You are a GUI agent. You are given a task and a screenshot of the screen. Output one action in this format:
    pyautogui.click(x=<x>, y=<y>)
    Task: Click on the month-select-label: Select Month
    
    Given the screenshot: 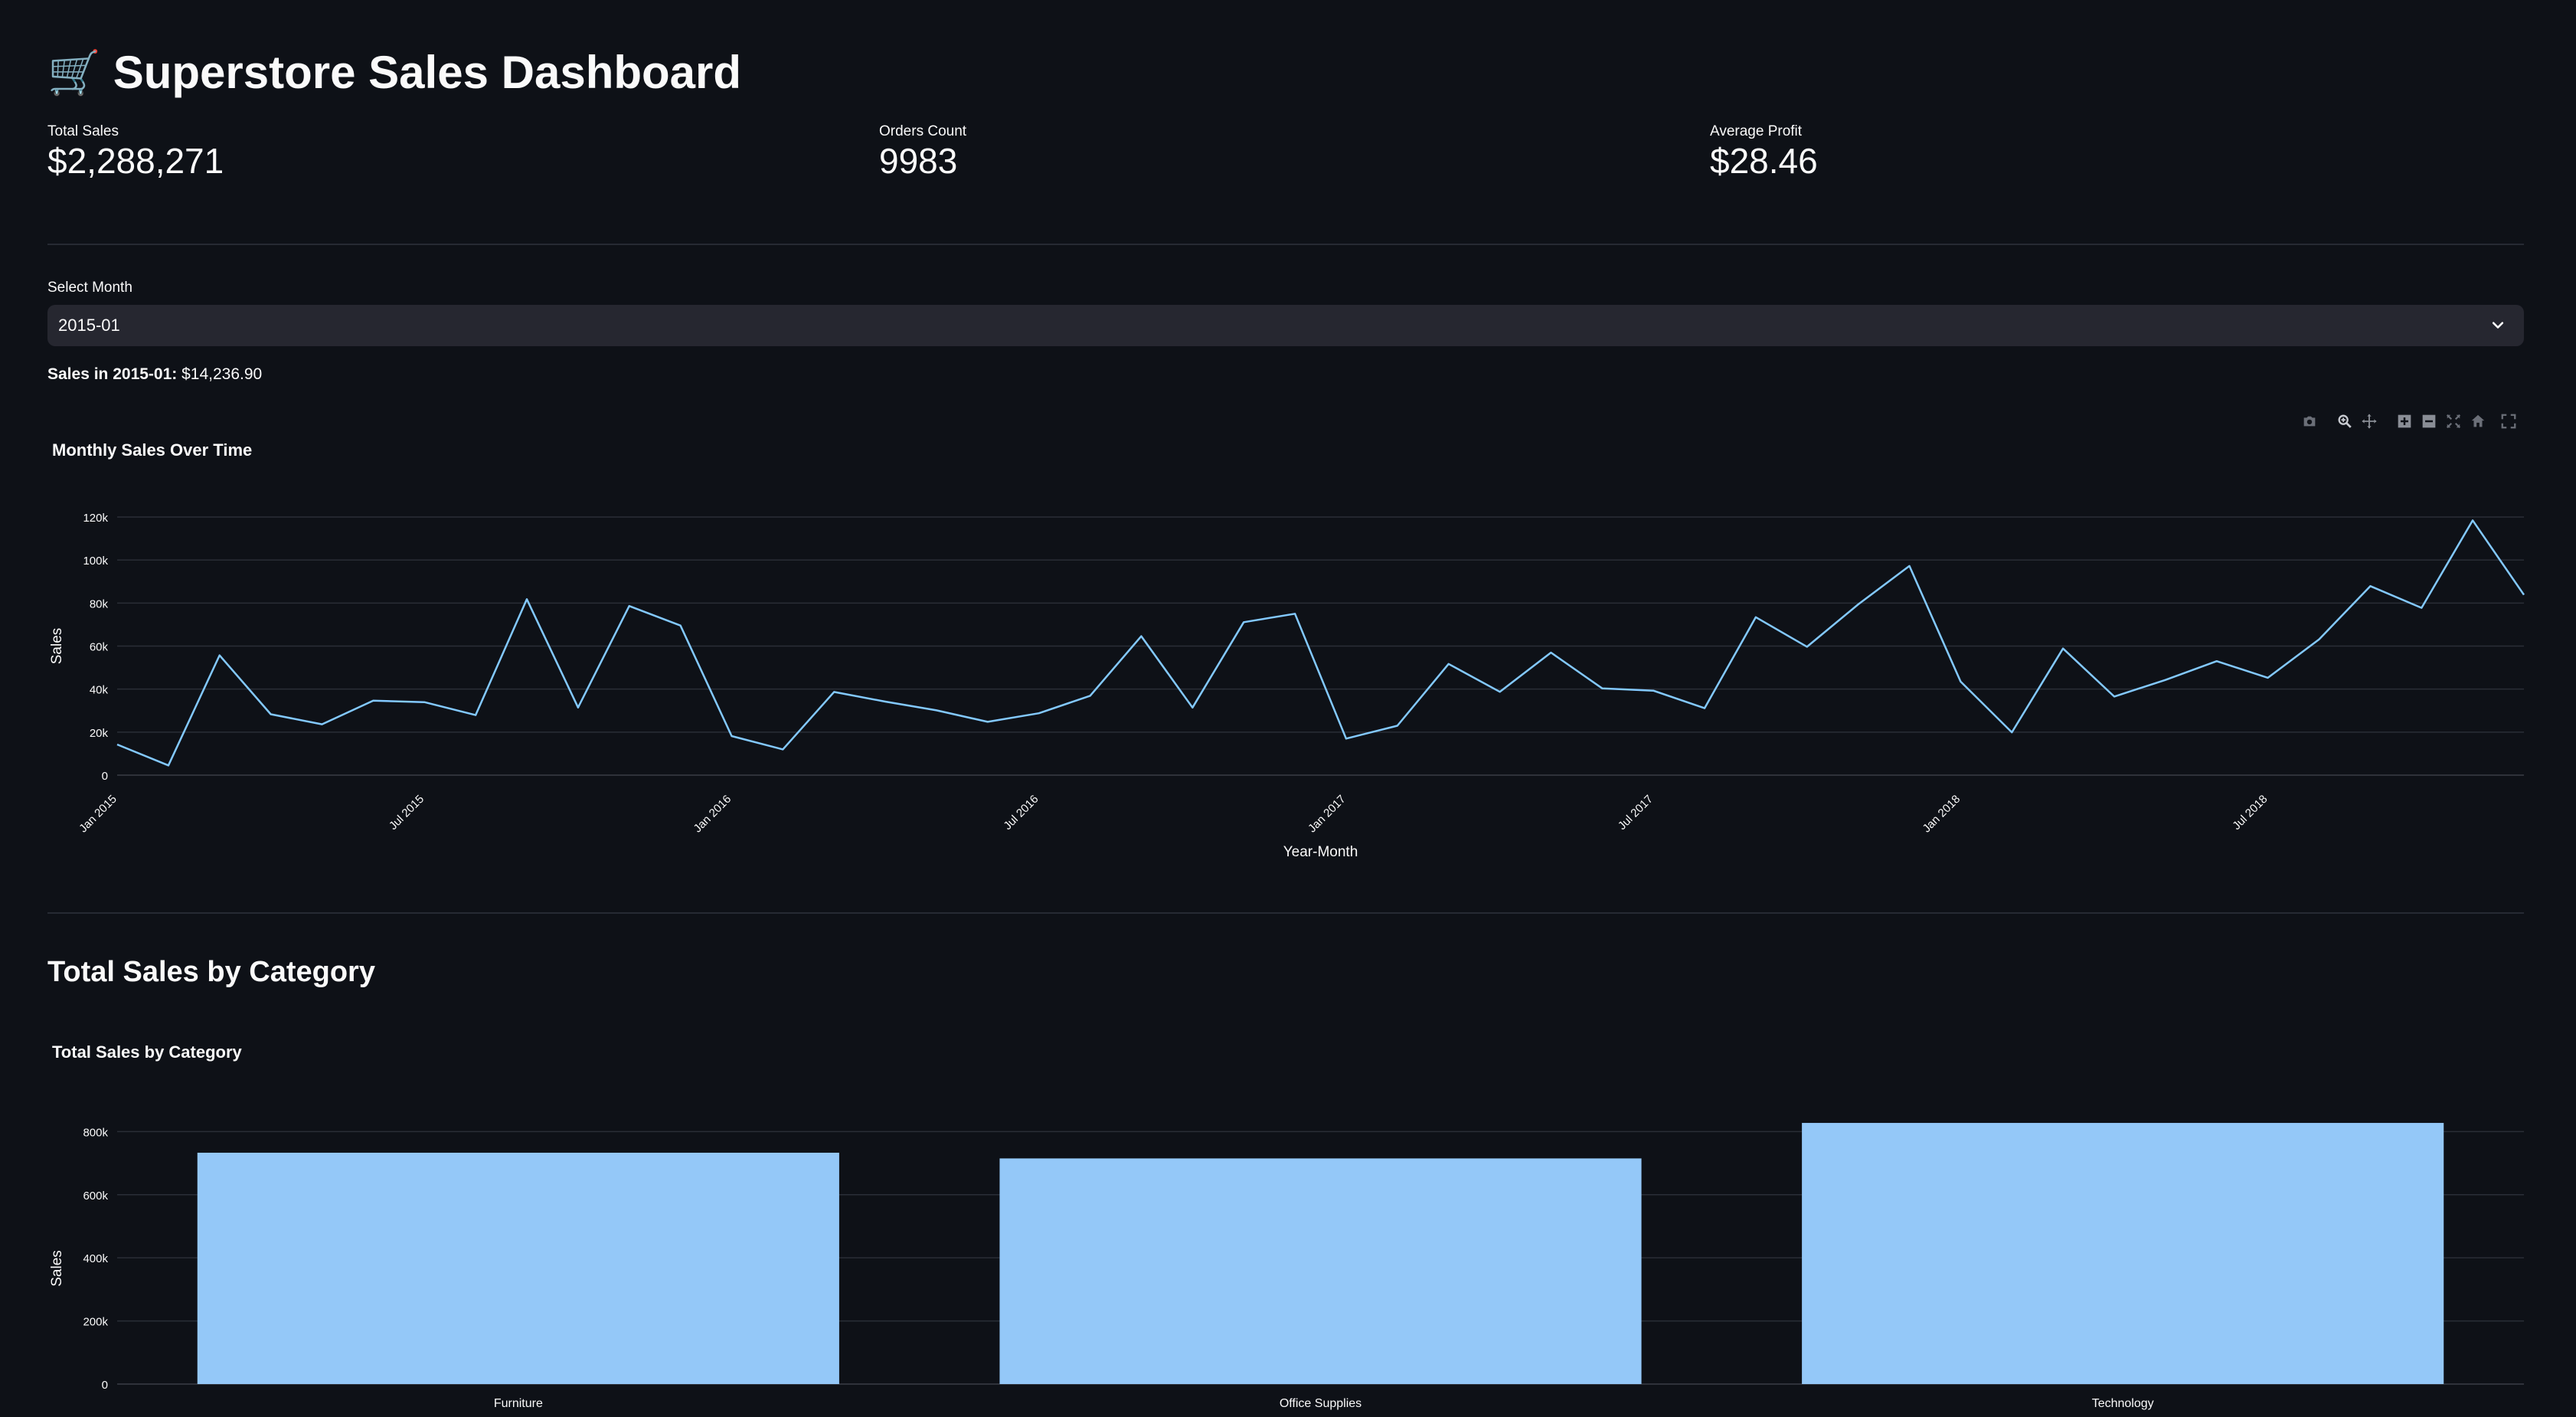 What is the action you would take?
    pyautogui.click(x=89, y=288)
    